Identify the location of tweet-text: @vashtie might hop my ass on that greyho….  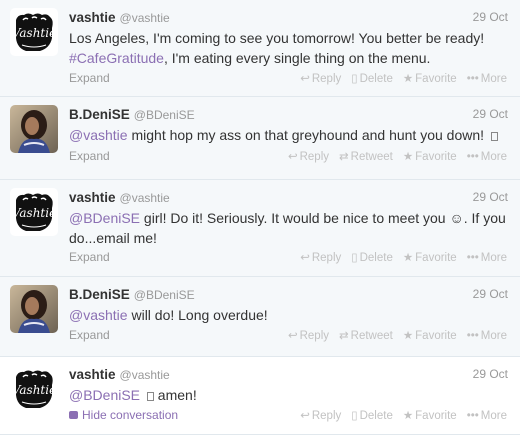
(289, 135).